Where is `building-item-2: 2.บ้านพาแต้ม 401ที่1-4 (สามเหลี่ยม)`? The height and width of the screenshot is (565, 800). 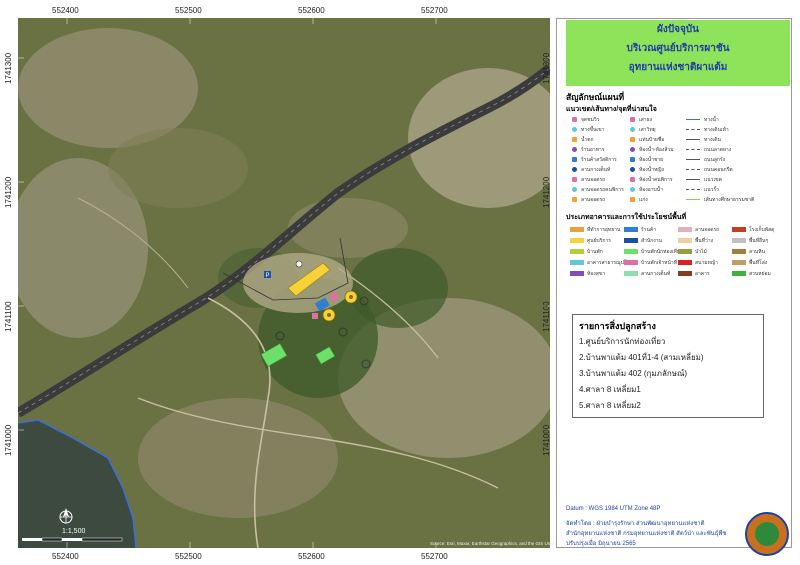 building-item-2: 2.บ้านพาแต้ม 401ที่1-4 (สามเหลี่ยม) is located at coordinates (641, 357).